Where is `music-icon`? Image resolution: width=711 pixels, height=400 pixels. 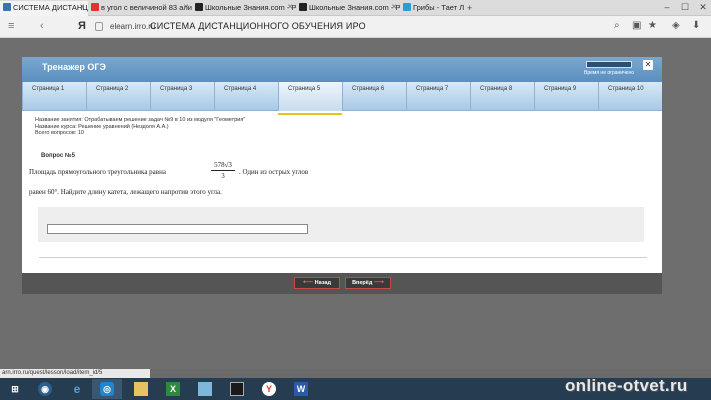 music-icon is located at coordinates (407, 7).